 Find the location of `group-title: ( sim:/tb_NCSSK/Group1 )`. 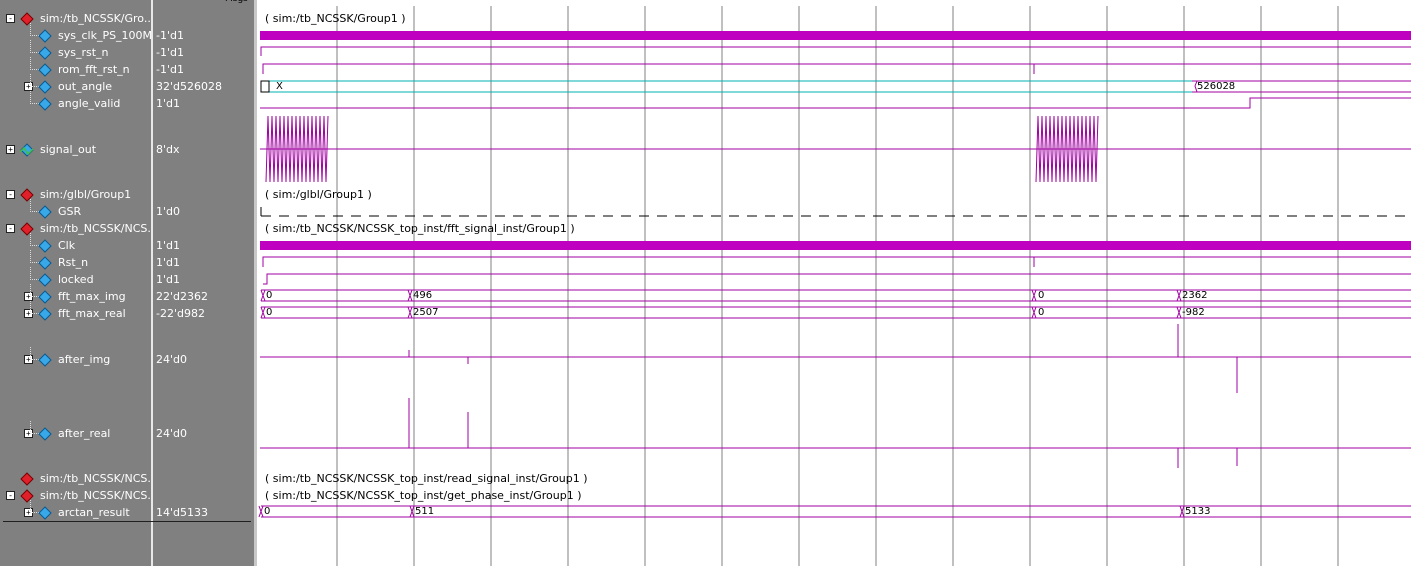

group-title: ( sim:/tb_NCSSK/Group1 ) is located at coordinates (335, 18).